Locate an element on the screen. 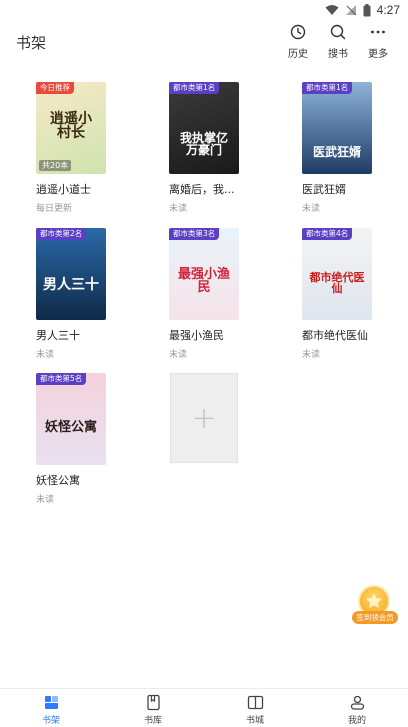 This screenshot has width=408, height=727. book-card: 男人三十 都市类第2名 男人三十 未读 is located at coordinates (96, 294).